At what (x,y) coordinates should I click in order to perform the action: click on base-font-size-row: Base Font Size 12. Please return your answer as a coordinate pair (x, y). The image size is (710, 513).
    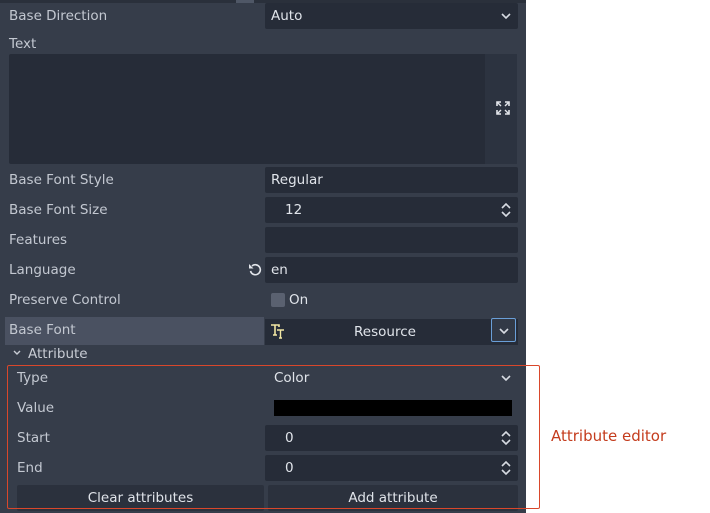
    Looking at the image, I should click on (261, 210).